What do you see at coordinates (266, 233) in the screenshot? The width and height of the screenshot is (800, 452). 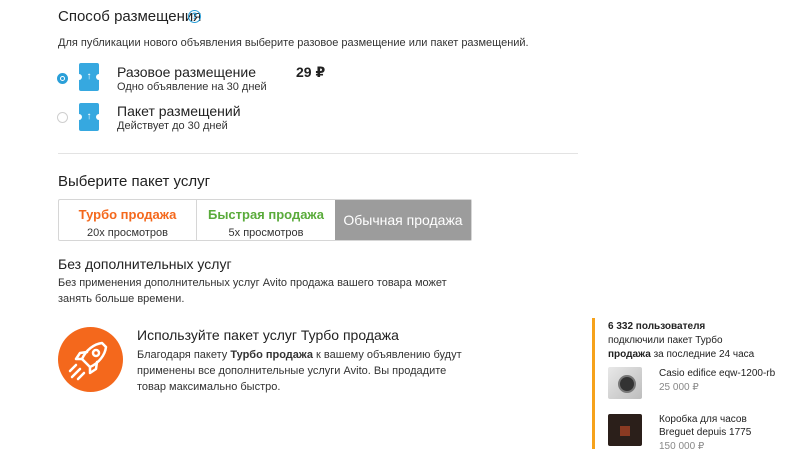 I see `package-fast-views: 5x просмотров` at bounding box center [266, 233].